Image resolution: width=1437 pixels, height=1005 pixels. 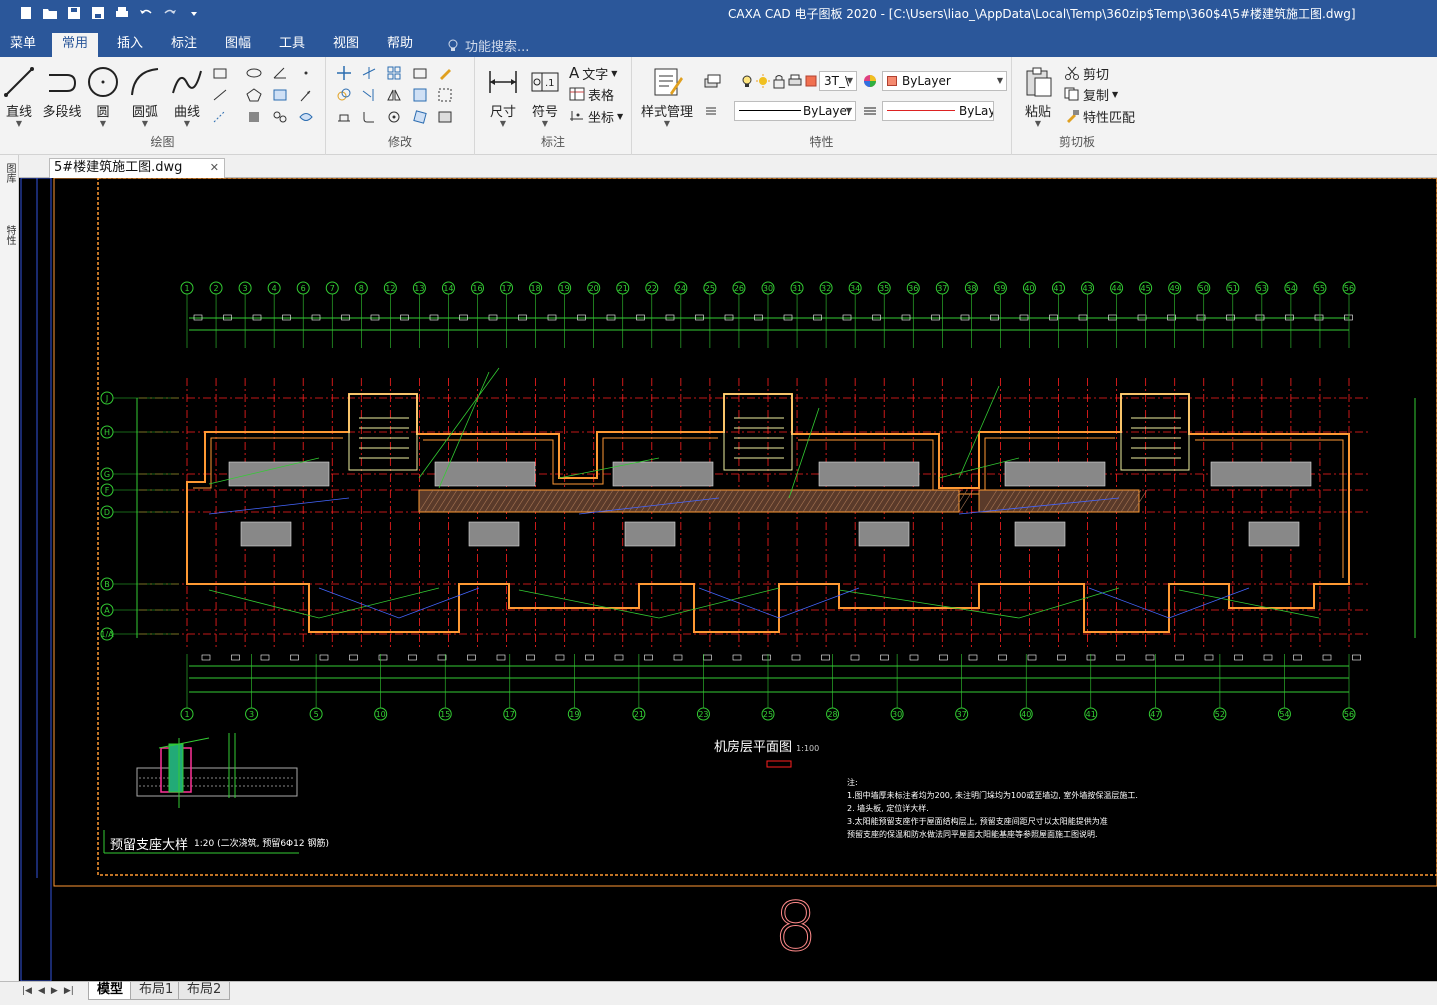 I want to click on table-icon, so click(x=577, y=94).